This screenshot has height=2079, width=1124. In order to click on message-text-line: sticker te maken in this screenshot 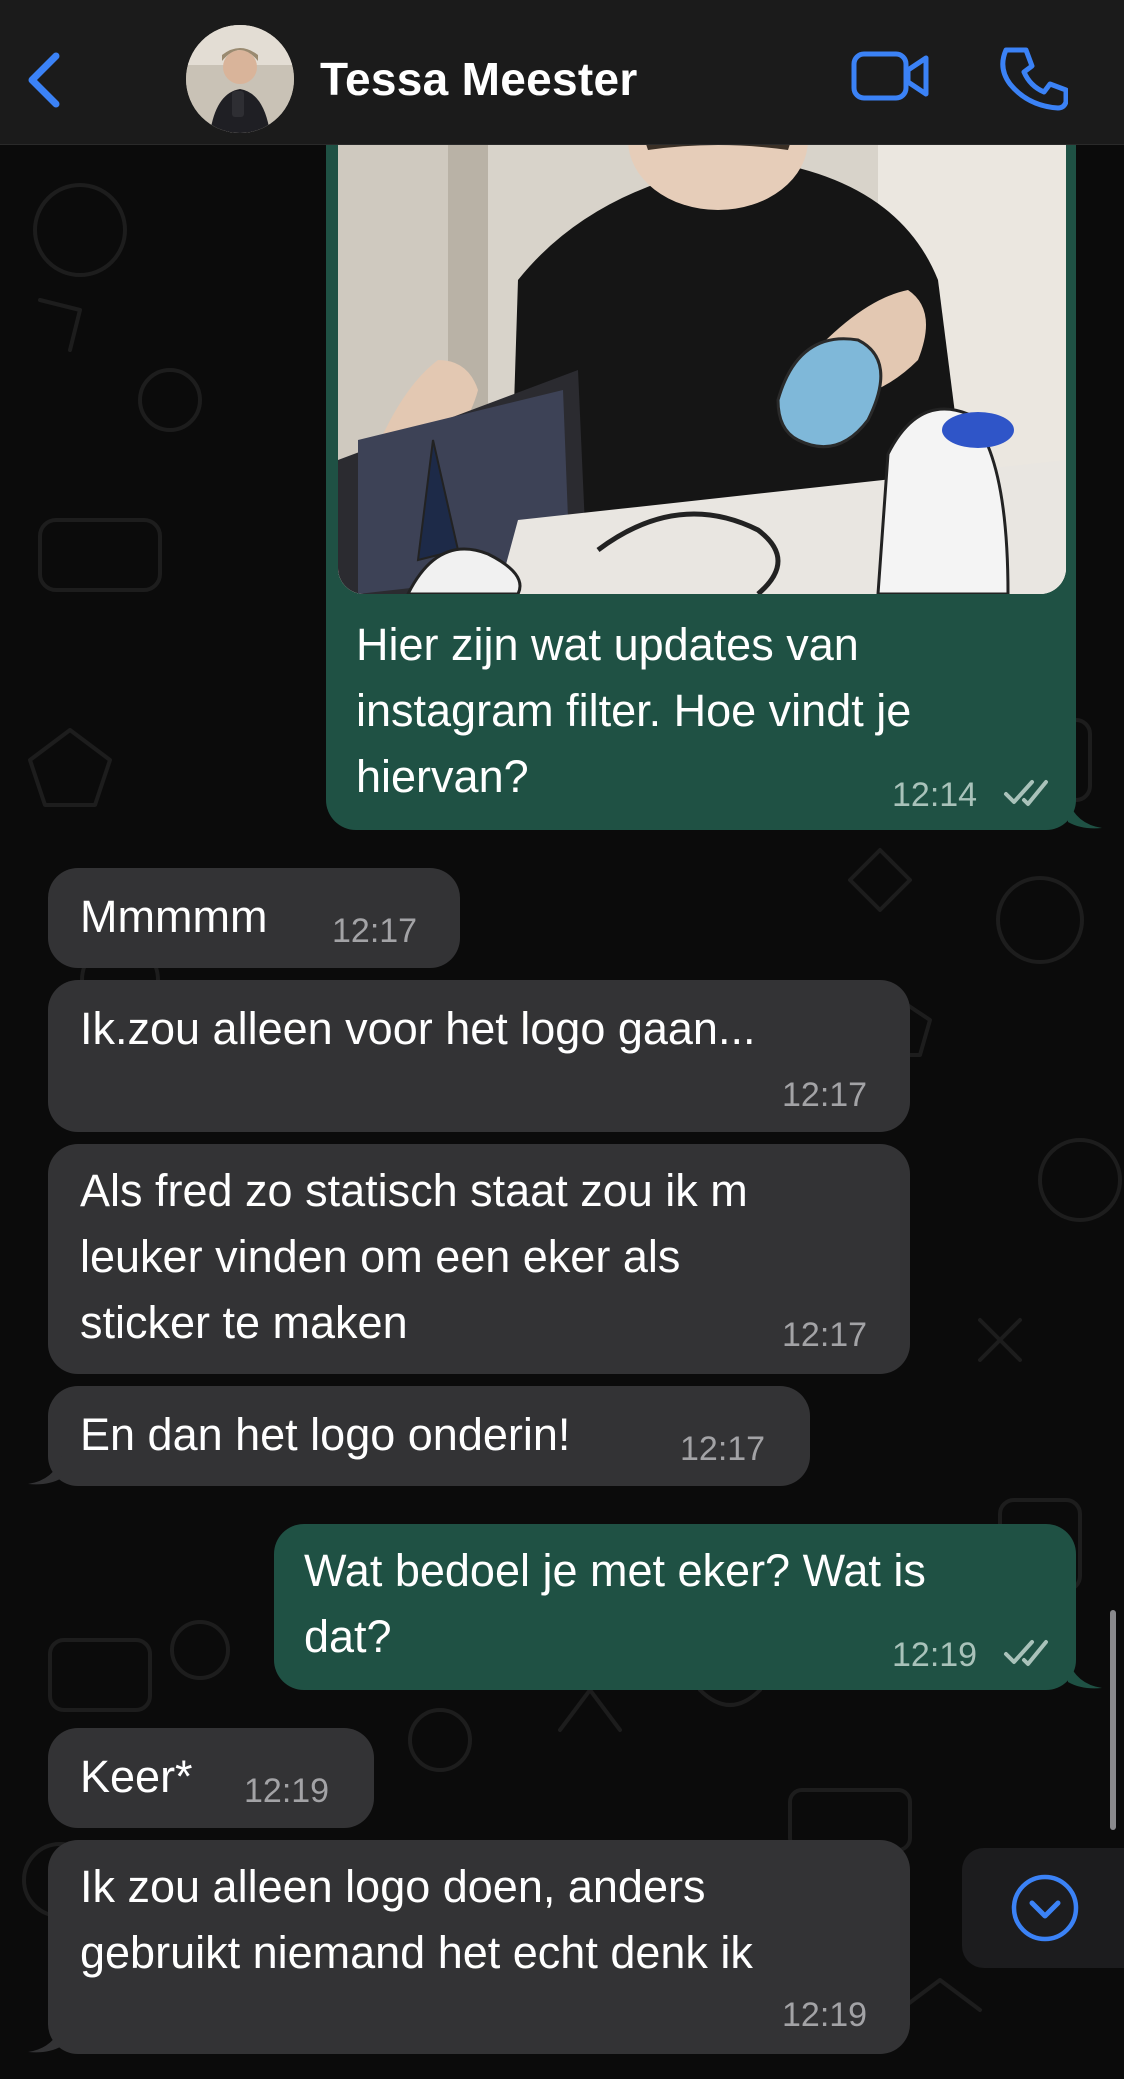, I will do `click(244, 1322)`.